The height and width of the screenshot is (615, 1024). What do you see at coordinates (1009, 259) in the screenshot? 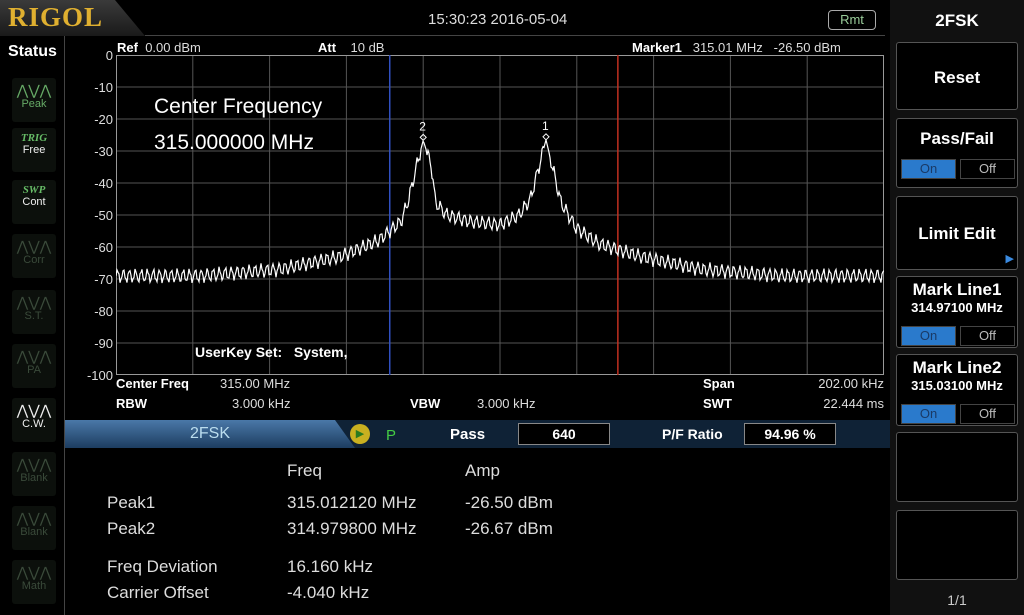
I see `submenu-arrow-icon: ▶` at bounding box center [1009, 259].